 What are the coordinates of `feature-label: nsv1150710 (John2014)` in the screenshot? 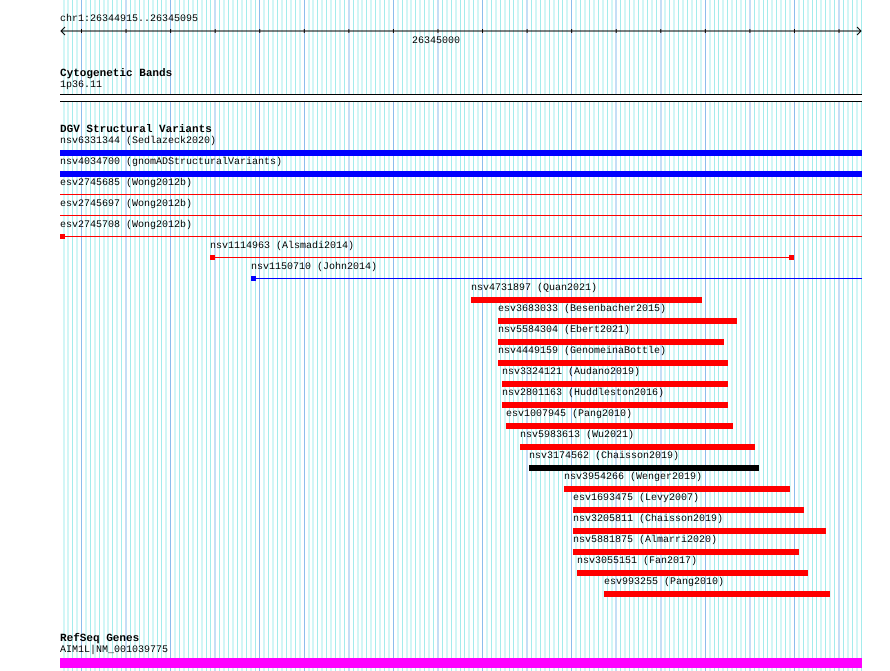 It's located at (314, 268).